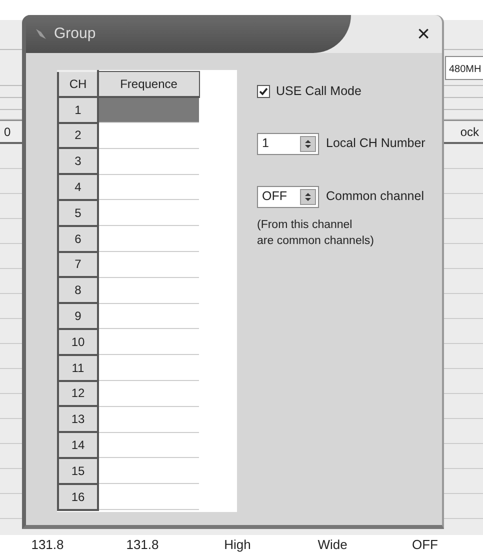 The height and width of the screenshot is (555, 483). Describe the element at coordinates (425, 545) in the screenshot. I see `table-cell-text: OFF` at that location.